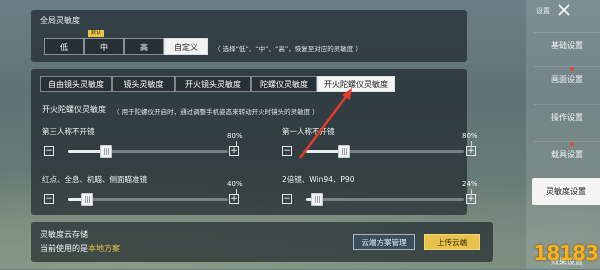 The image size is (600, 270). Describe the element at coordinates (60, 20) in the screenshot. I see `global-sensitivity-title: 全局灵敏度` at that location.